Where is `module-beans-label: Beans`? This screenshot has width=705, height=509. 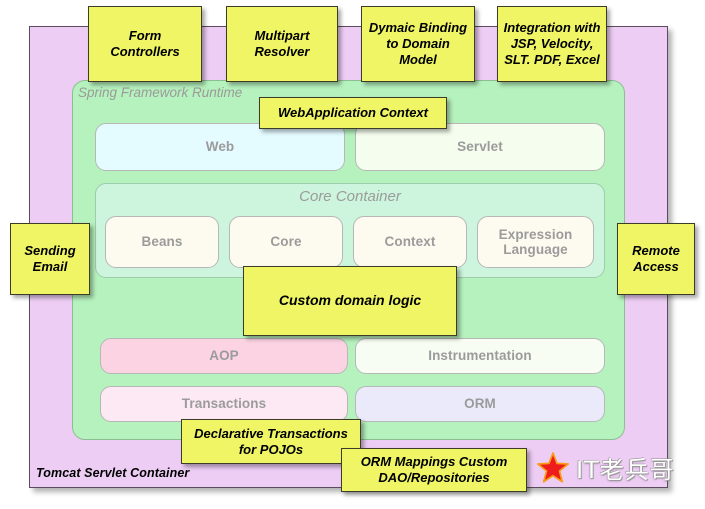 module-beans-label: Beans is located at coordinates (162, 242).